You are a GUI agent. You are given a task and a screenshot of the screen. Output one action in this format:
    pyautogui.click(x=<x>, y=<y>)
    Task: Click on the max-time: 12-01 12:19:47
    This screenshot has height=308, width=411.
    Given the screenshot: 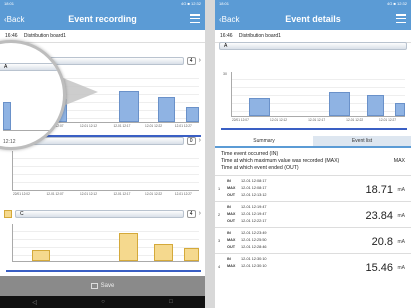 What is the action you would take?
    pyautogui.click(x=254, y=214)
    